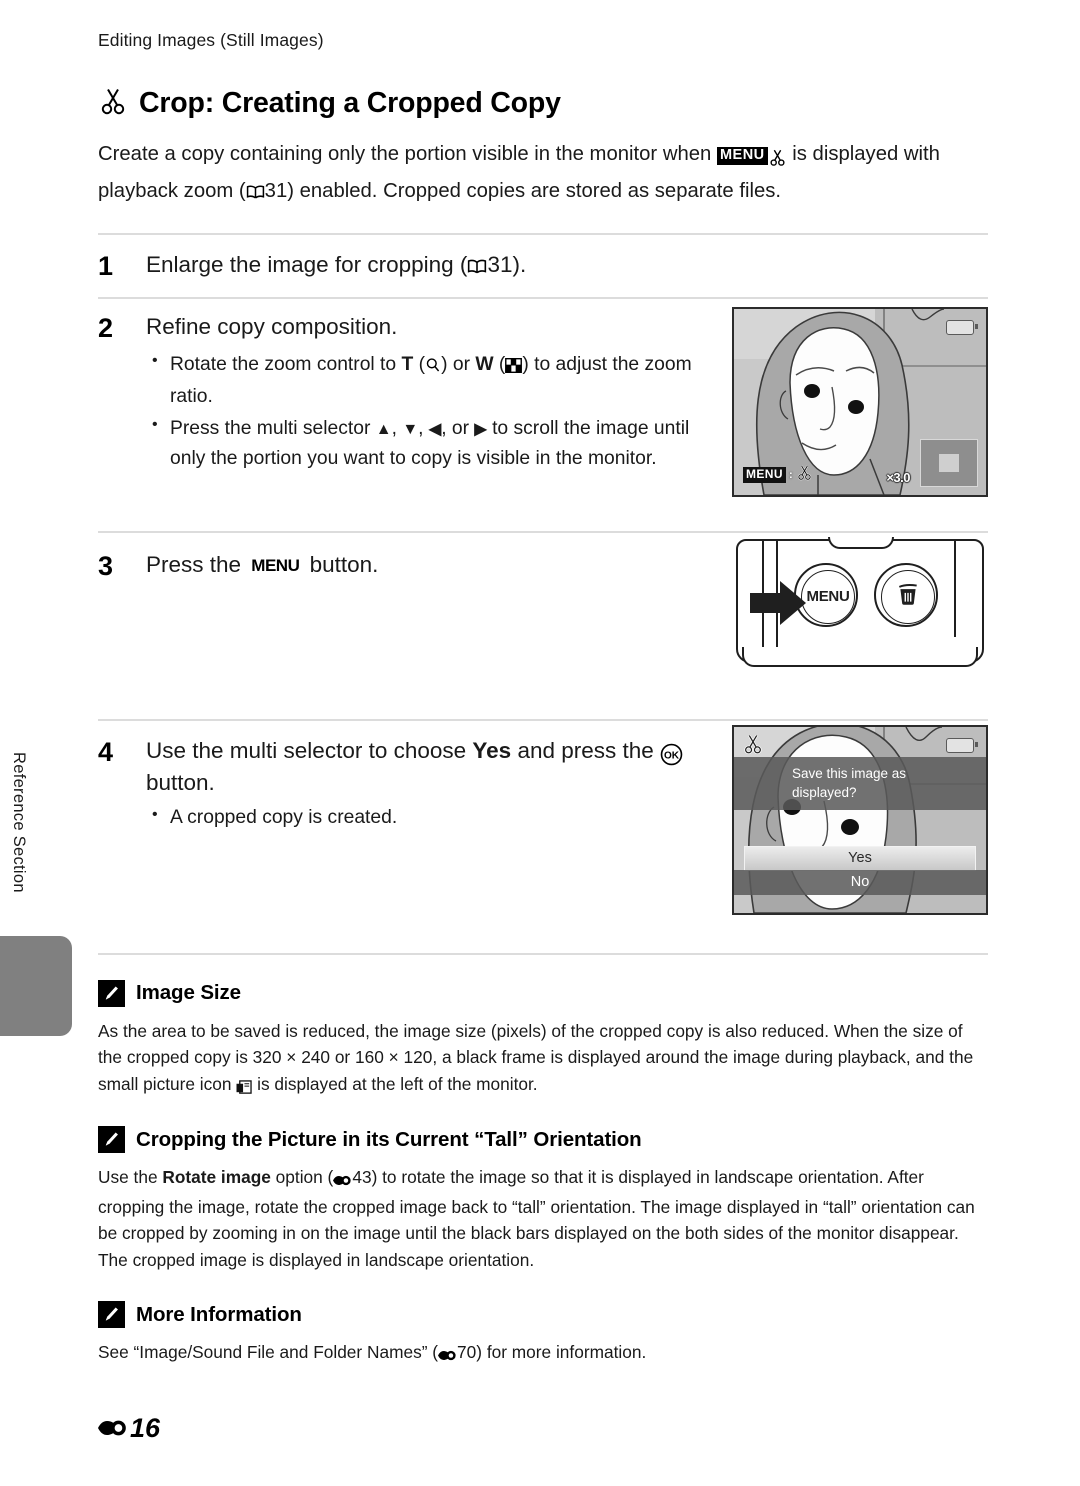 The width and height of the screenshot is (1080, 1486). I want to click on step-3-number: 3, so click(106, 565).